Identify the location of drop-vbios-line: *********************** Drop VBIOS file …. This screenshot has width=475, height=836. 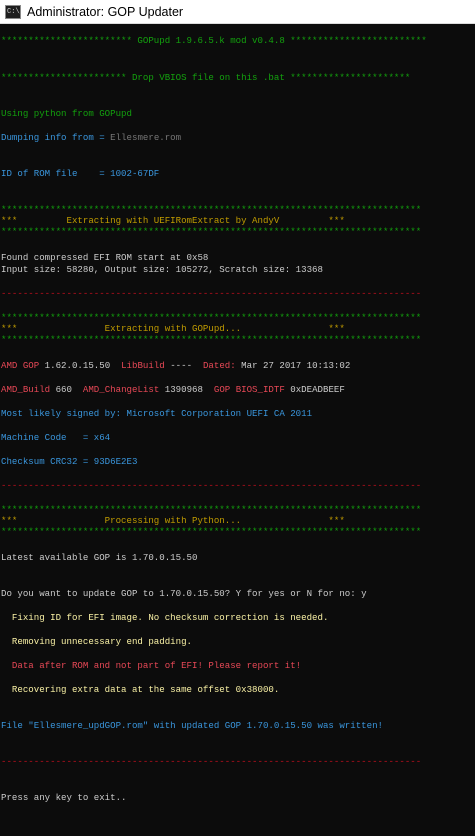
(206, 77).